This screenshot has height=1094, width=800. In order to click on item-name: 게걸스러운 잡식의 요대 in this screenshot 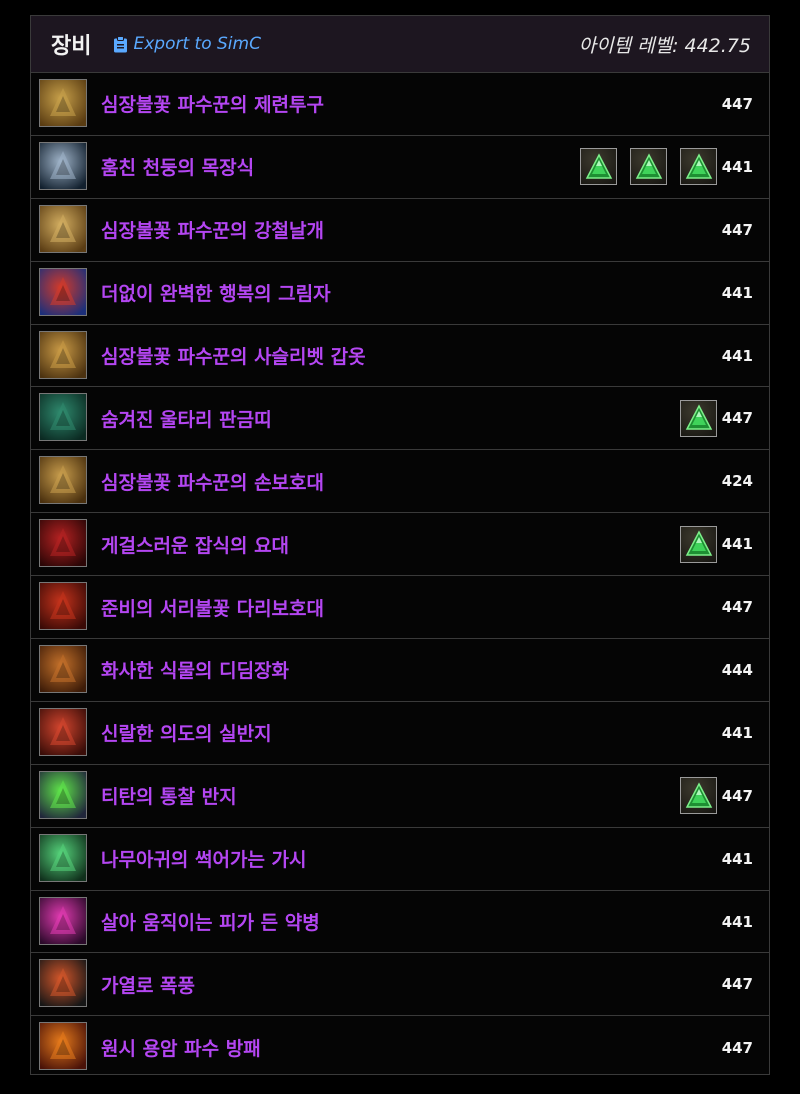, I will do `click(195, 544)`.